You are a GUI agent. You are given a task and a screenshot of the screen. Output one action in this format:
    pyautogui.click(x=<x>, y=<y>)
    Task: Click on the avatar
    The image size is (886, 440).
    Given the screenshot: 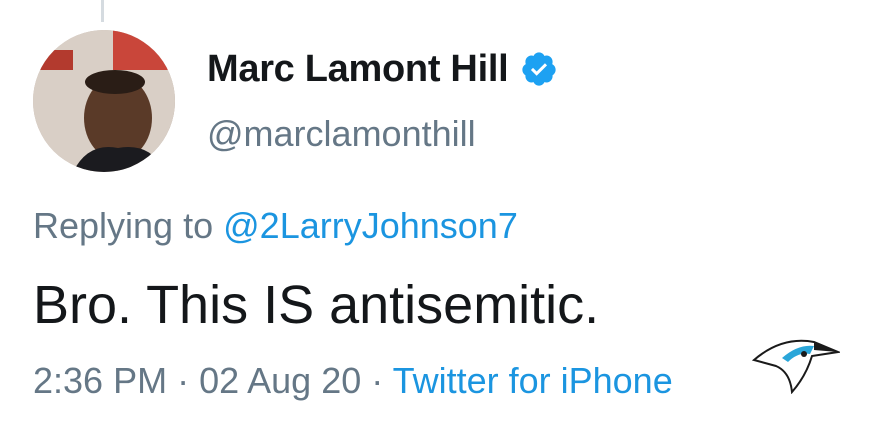 What is the action you would take?
    pyautogui.click(x=104, y=101)
    